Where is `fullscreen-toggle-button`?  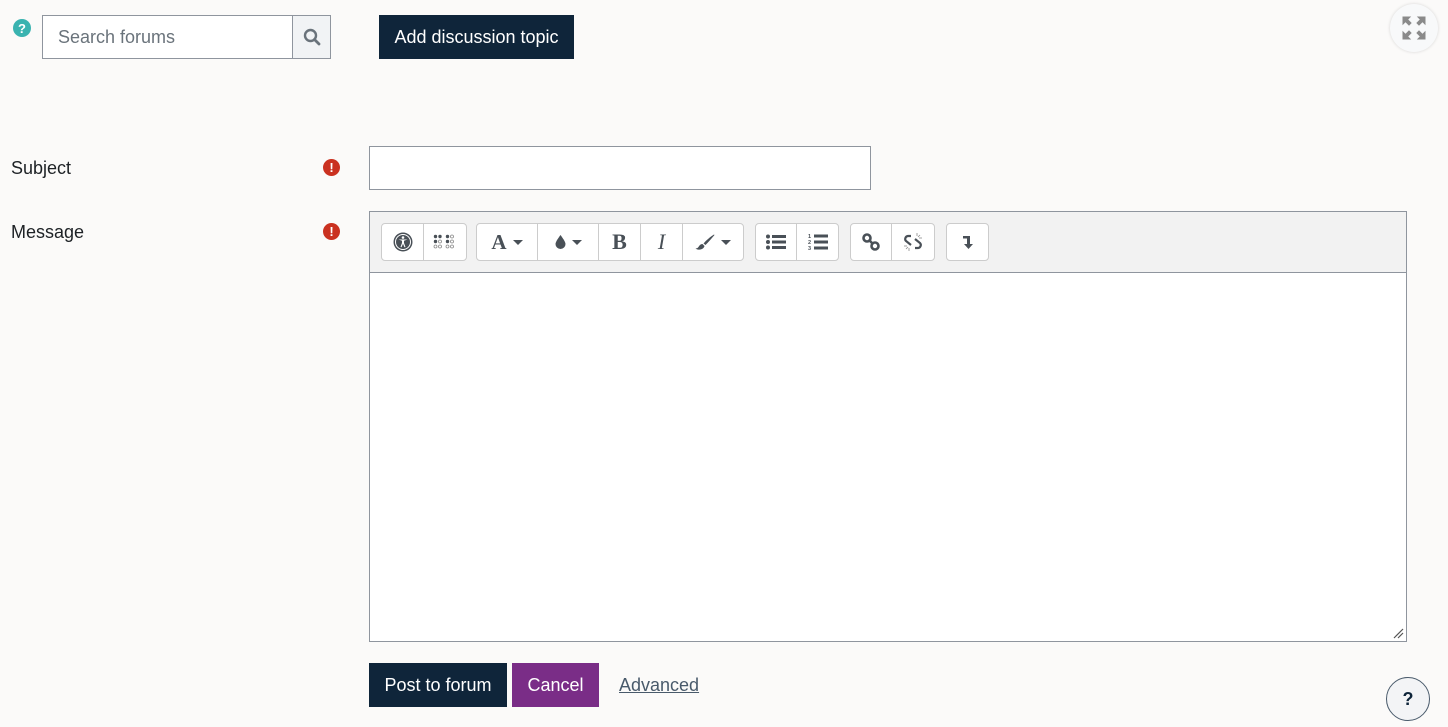
fullscreen-toggle-button is located at coordinates (1414, 28).